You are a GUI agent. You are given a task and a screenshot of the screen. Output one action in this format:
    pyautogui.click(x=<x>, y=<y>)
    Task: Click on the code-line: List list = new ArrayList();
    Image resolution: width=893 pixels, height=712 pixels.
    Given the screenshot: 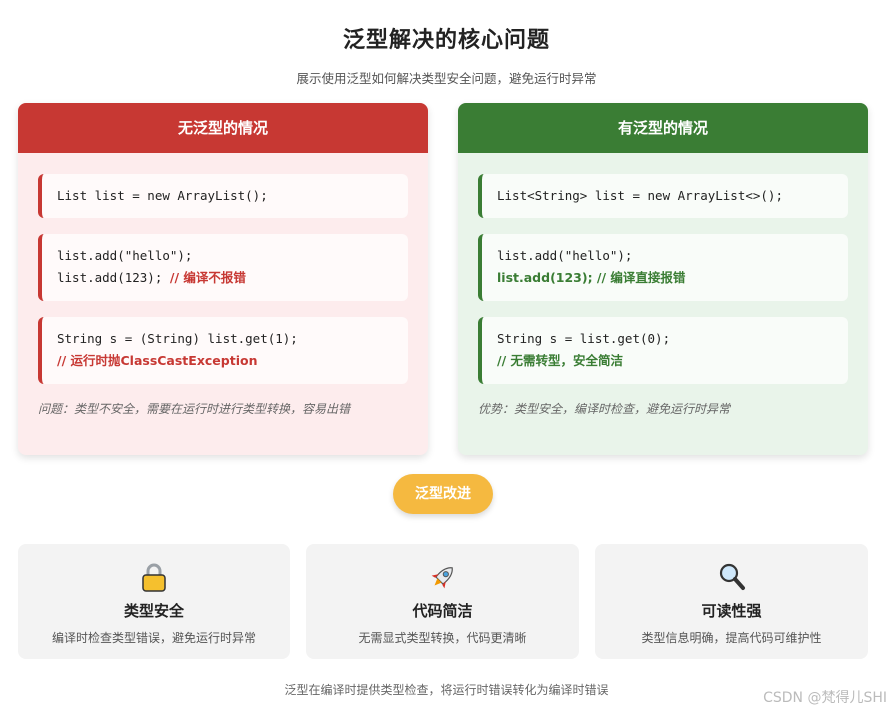 What is the action you would take?
    pyautogui.click(x=162, y=195)
    